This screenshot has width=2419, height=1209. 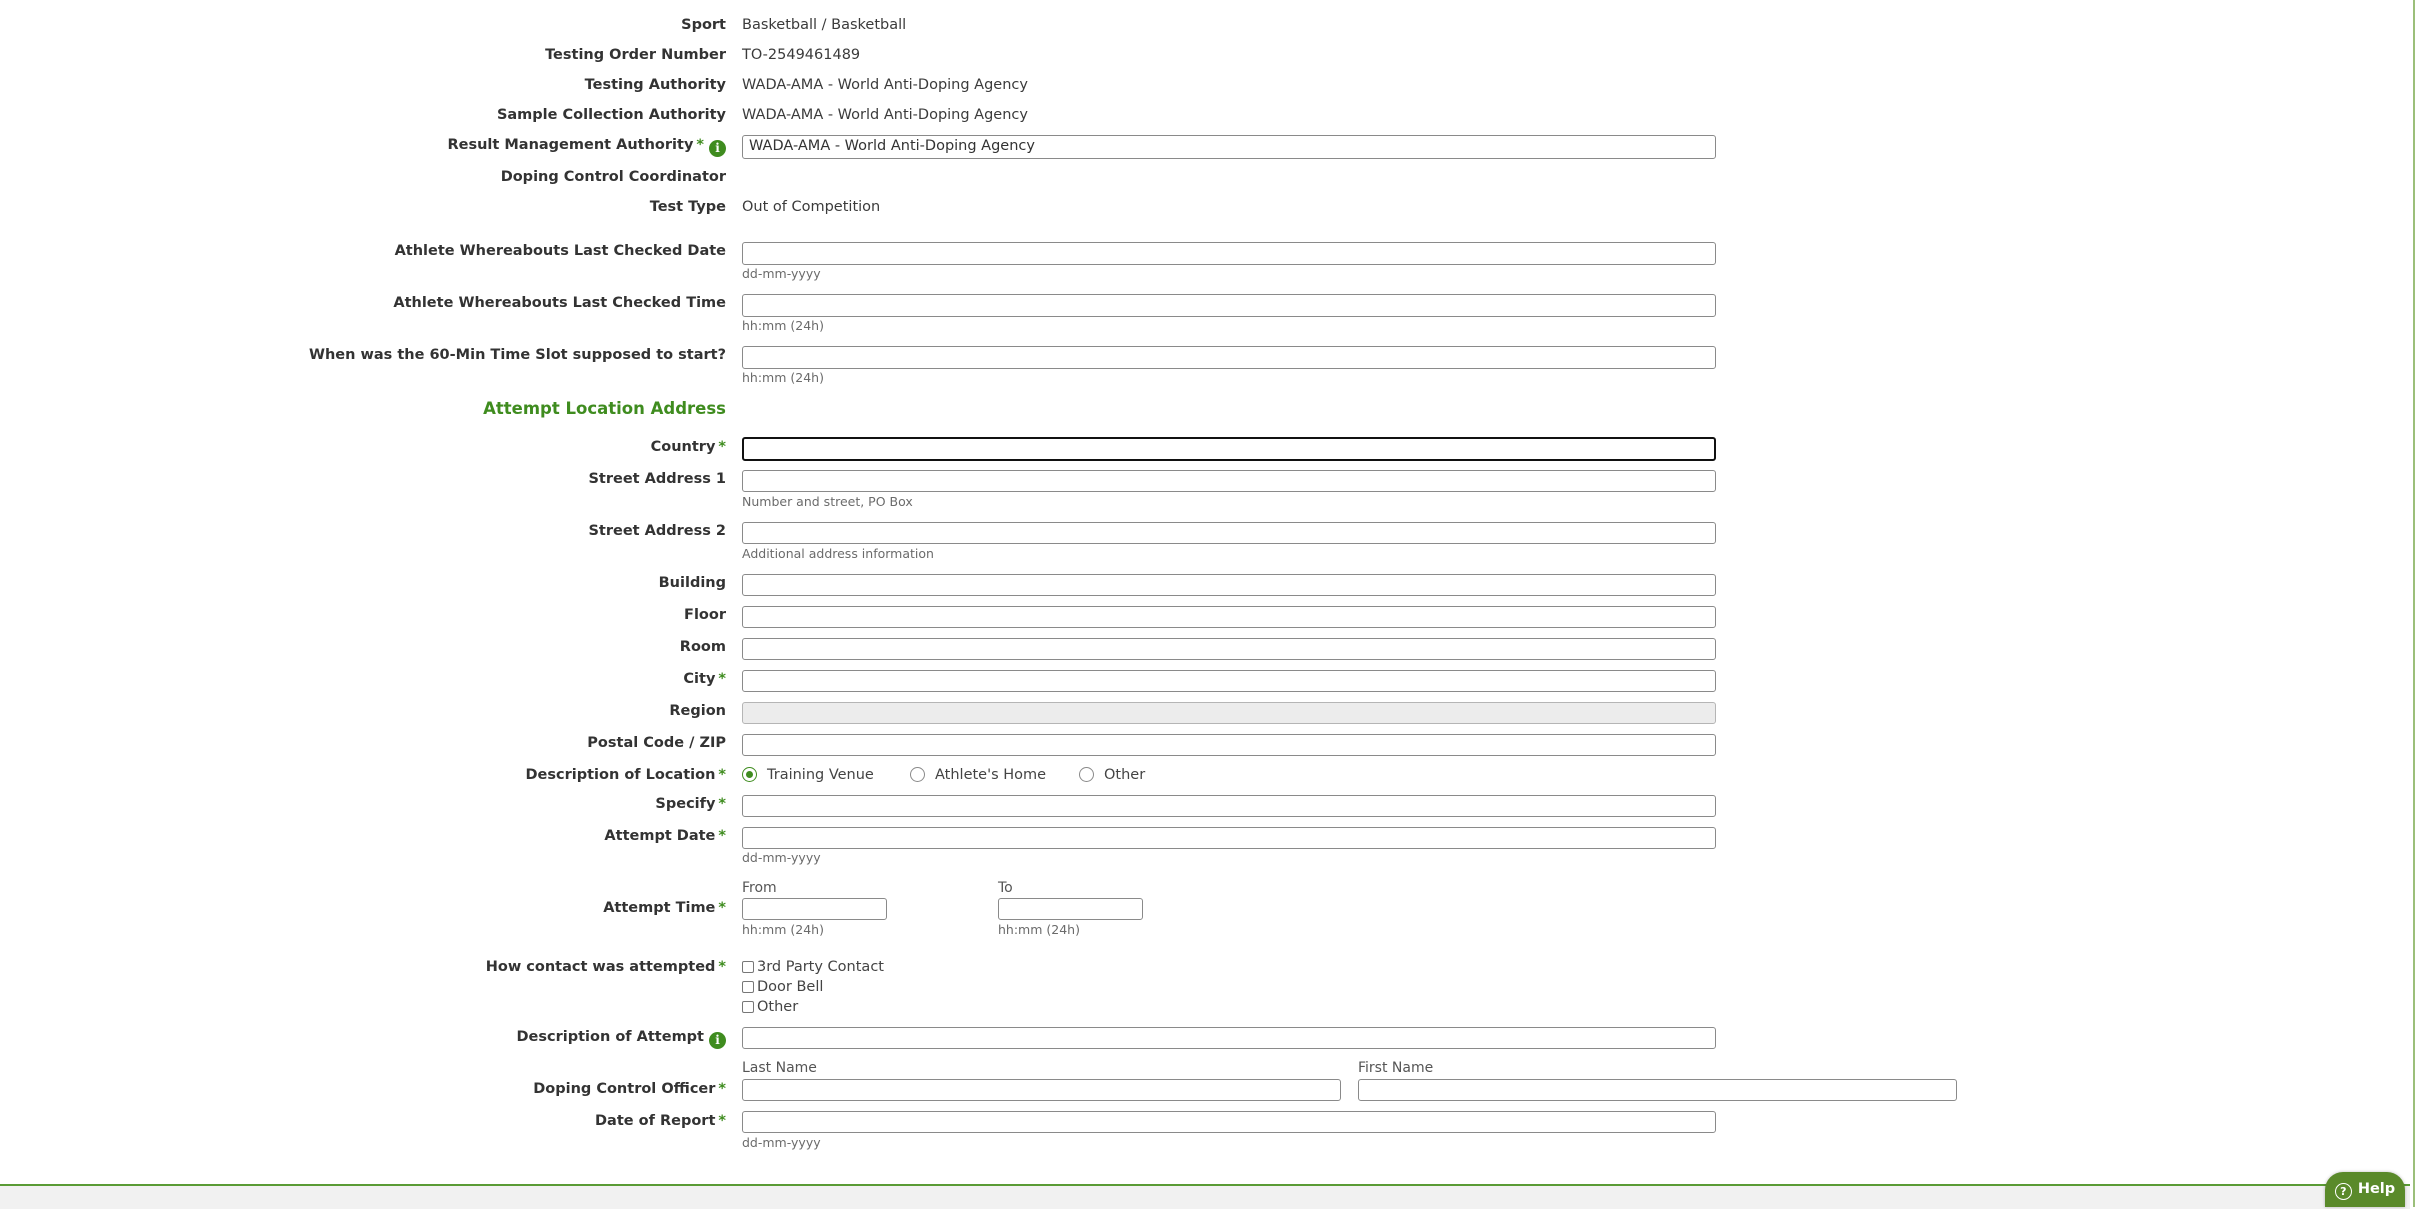 What do you see at coordinates (827, 501) in the screenshot?
I see `street1-hint: Number and street, PO Box` at bounding box center [827, 501].